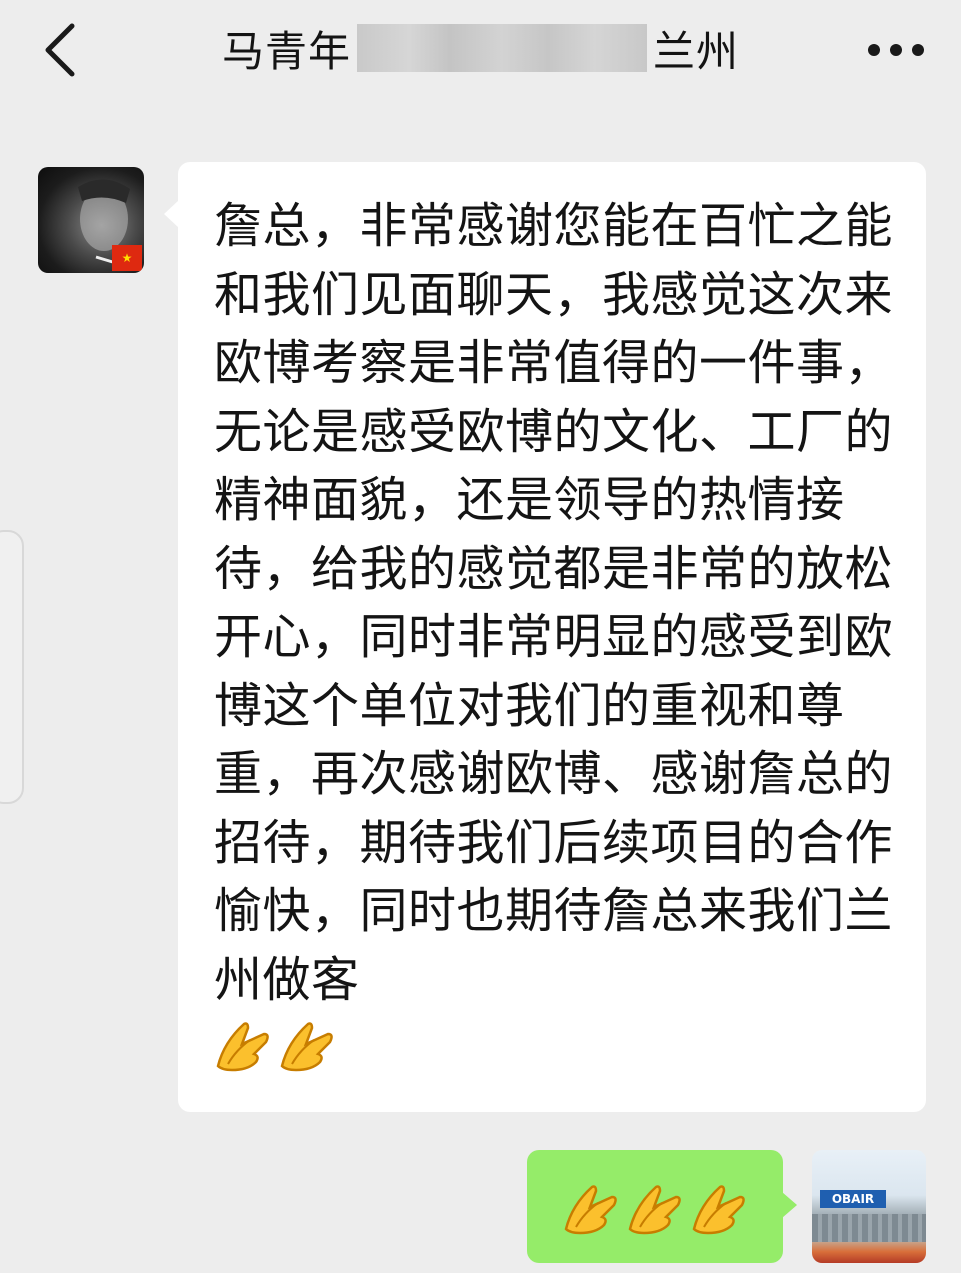 The width and height of the screenshot is (961, 1273). I want to click on contact-name-right: 兰州, so click(696, 51).